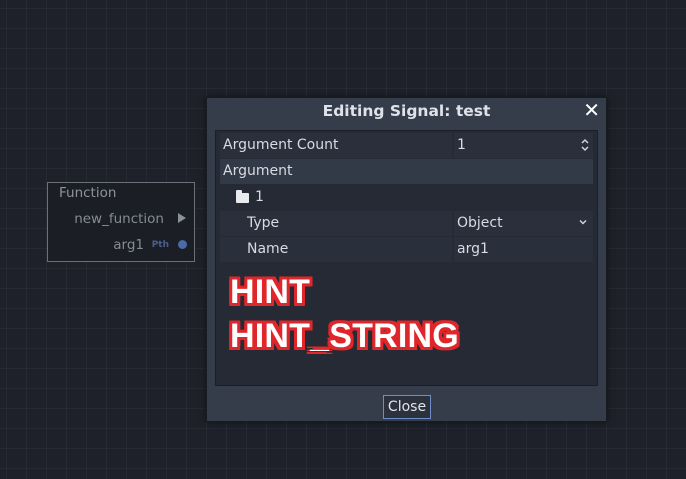  Describe the element at coordinates (473, 249) in the screenshot. I see `name-input: arg1` at that location.